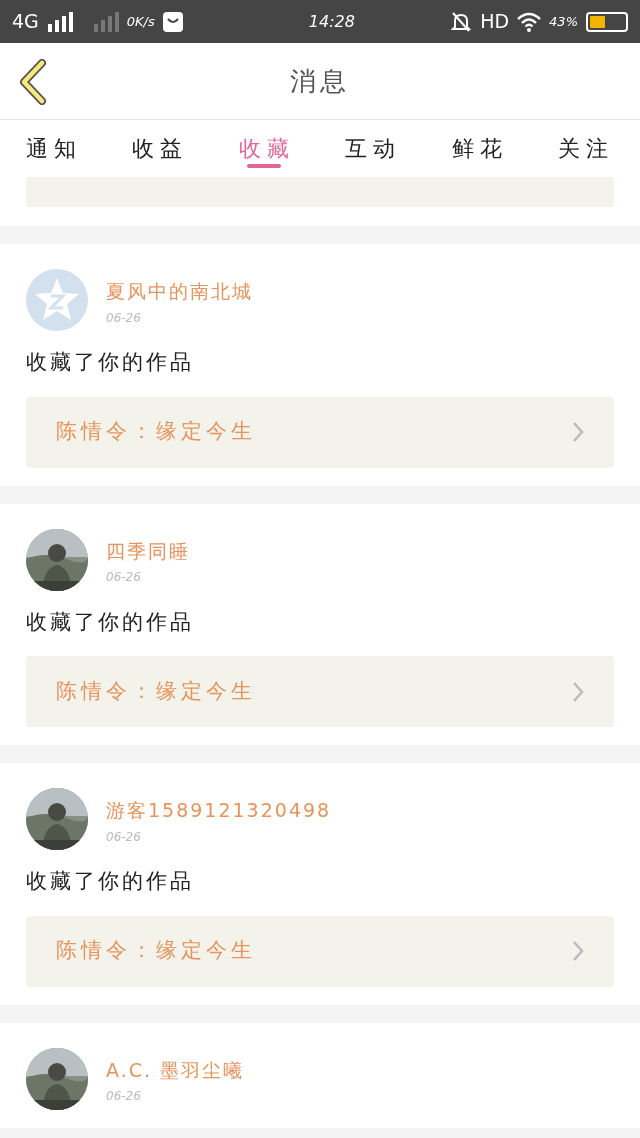 The height and width of the screenshot is (1138, 640). What do you see at coordinates (607, 21) in the screenshot?
I see `battery-icon` at bounding box center [607, 21].